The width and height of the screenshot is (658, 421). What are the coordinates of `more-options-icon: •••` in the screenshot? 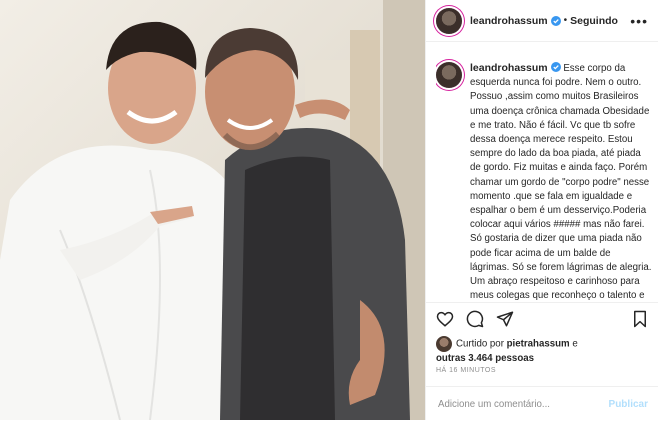 It's located at (639, 21).